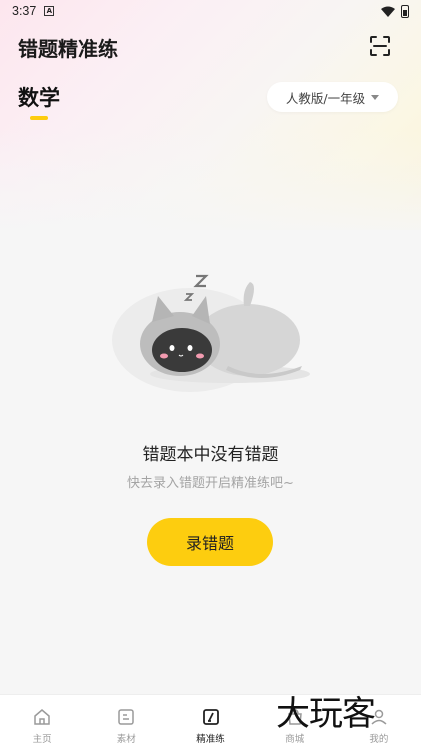 The height and width of the screenshot is (750, 421). Describe the element at coordinates (39, 97) in the screenshot. I see `tab-math: 数学` at that location.